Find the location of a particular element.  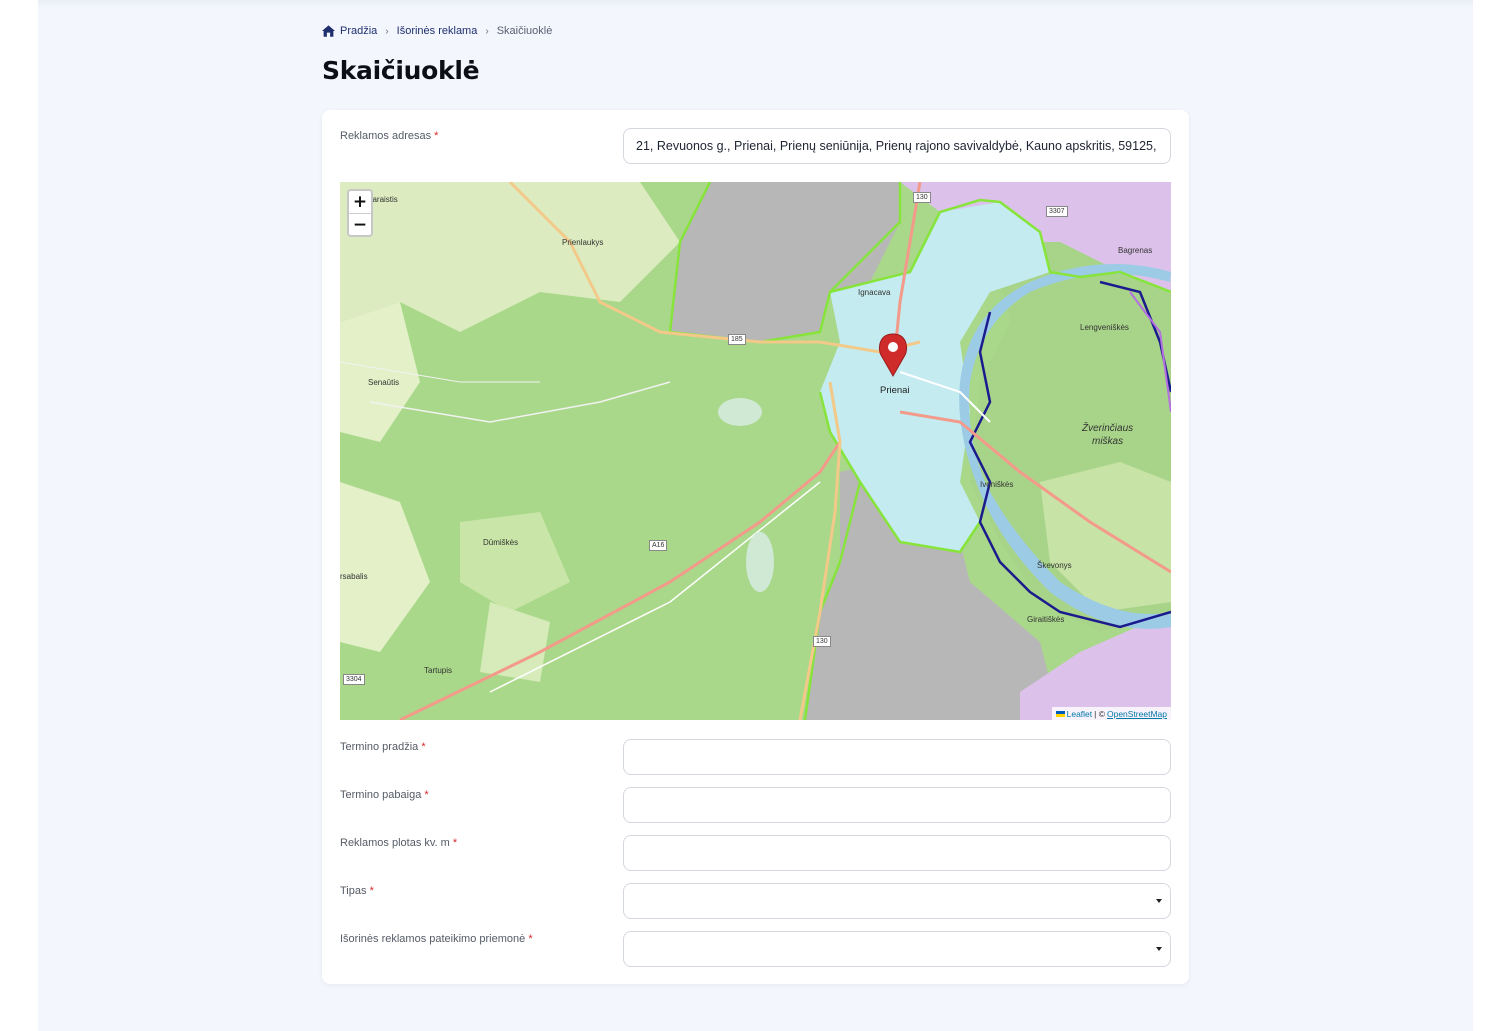

header-shadow is located at coordinates (755, 4).